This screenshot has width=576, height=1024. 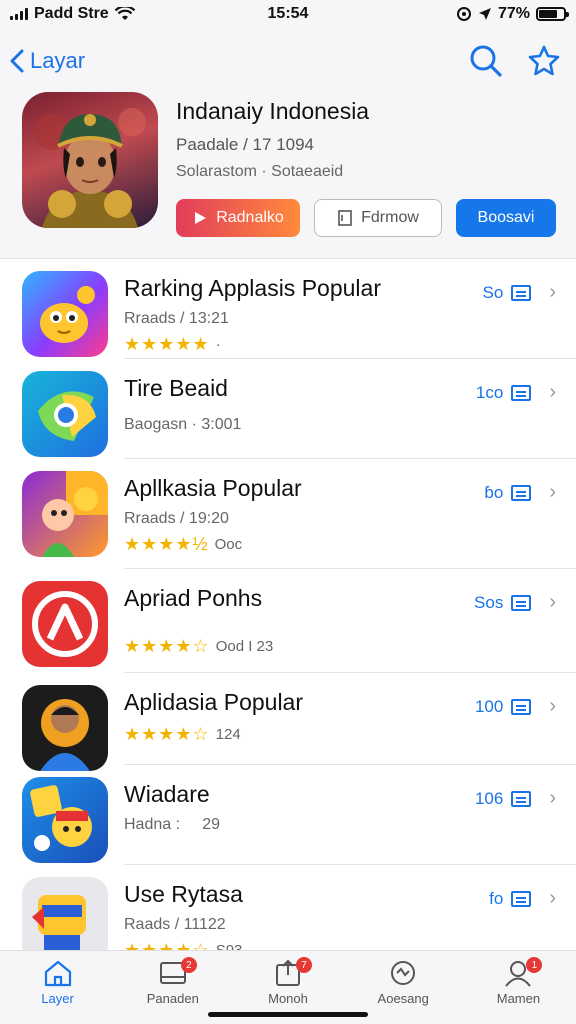 I want to click on app-action: 100 ›, so click(x=515, y=706).